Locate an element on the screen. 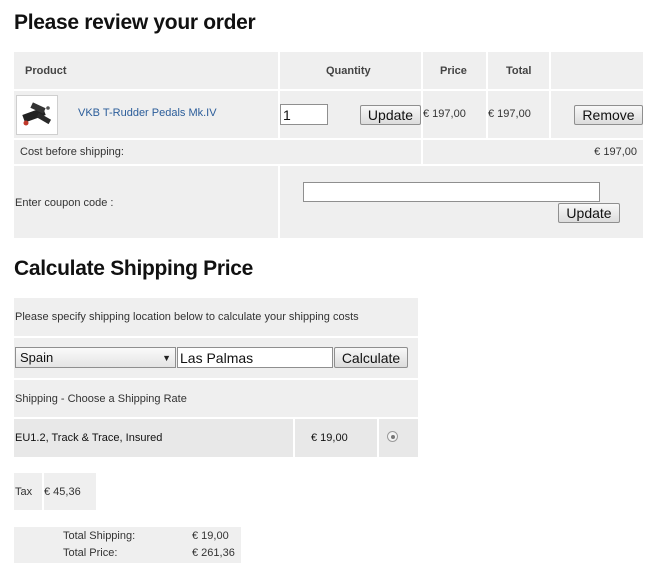 The image size is (660, 578). table-row: VKB T-Rudder Pedals Mk.IV is located at coordinates (146, 114).